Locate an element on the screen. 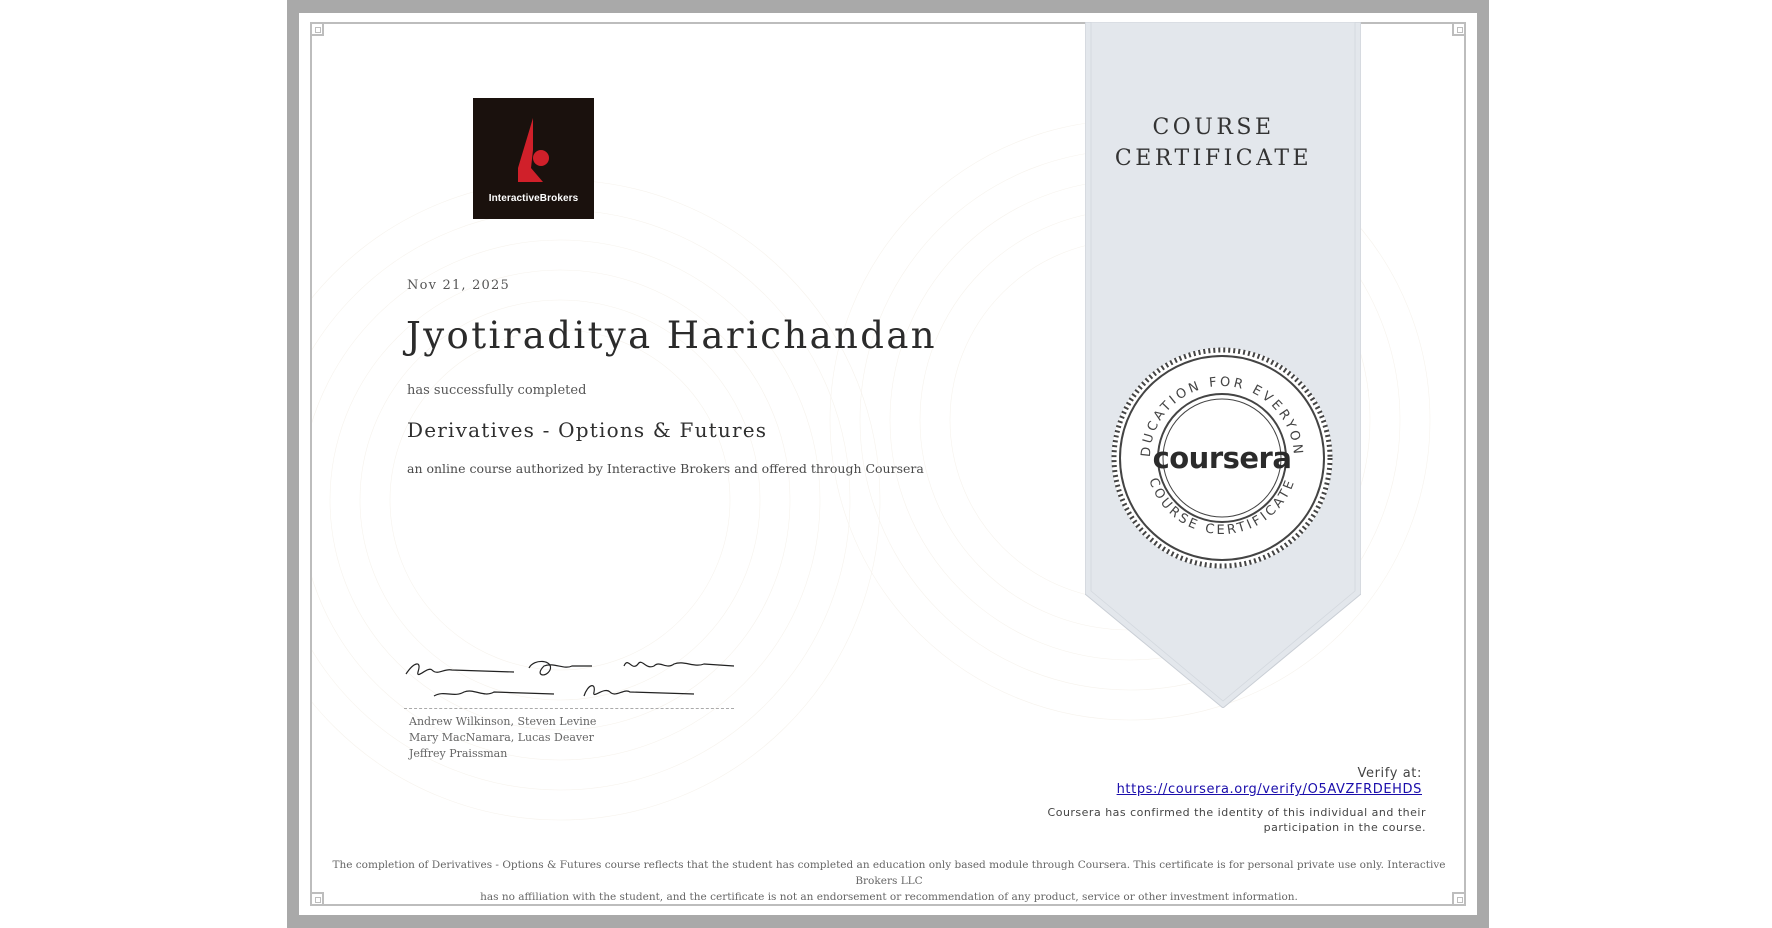 The image size is (1772, 928). signer-line: Jeffrey Praissman is located at coordinates (458, 753).